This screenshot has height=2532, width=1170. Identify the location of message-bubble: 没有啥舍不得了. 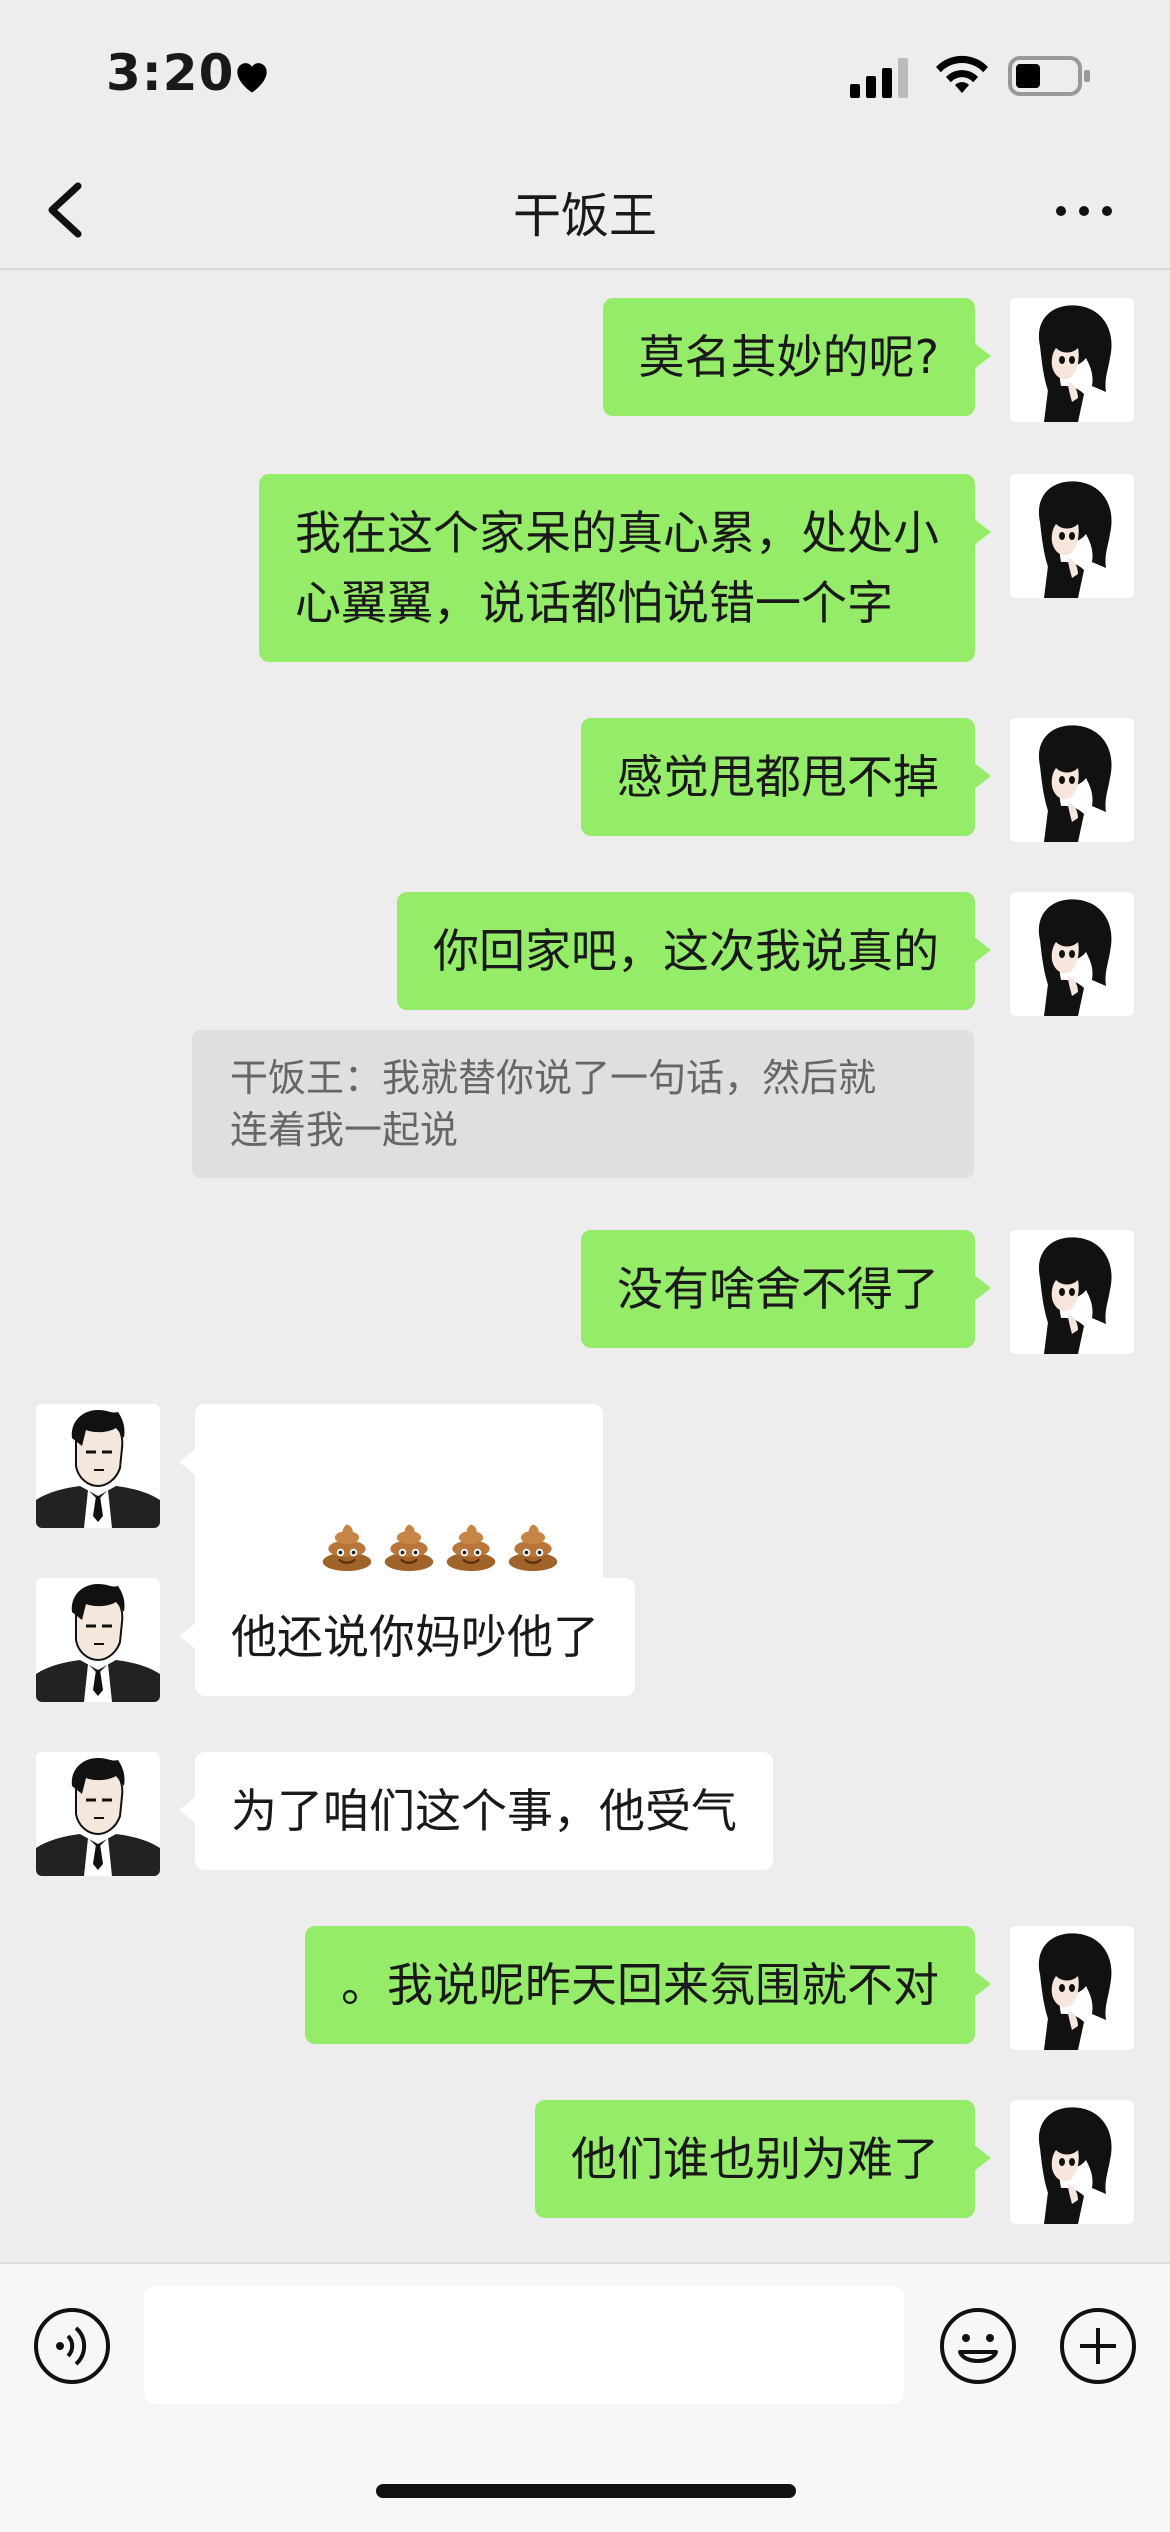
(786, 1289).